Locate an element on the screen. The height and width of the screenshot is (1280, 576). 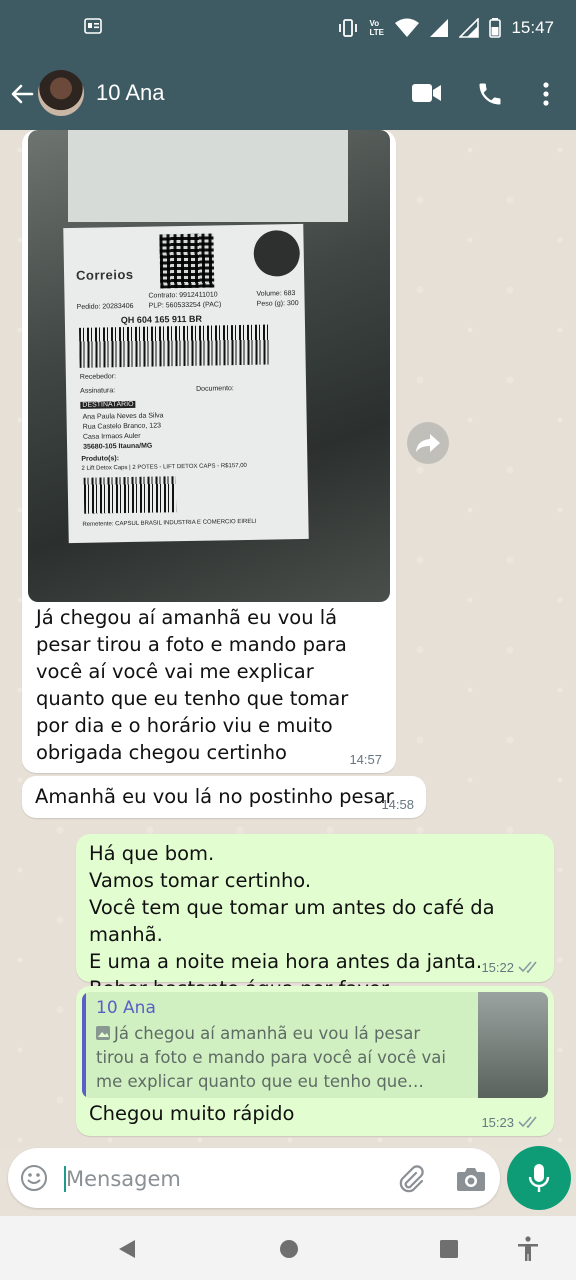
contact-name: 10 Ana is located at coordinates (130, 93).